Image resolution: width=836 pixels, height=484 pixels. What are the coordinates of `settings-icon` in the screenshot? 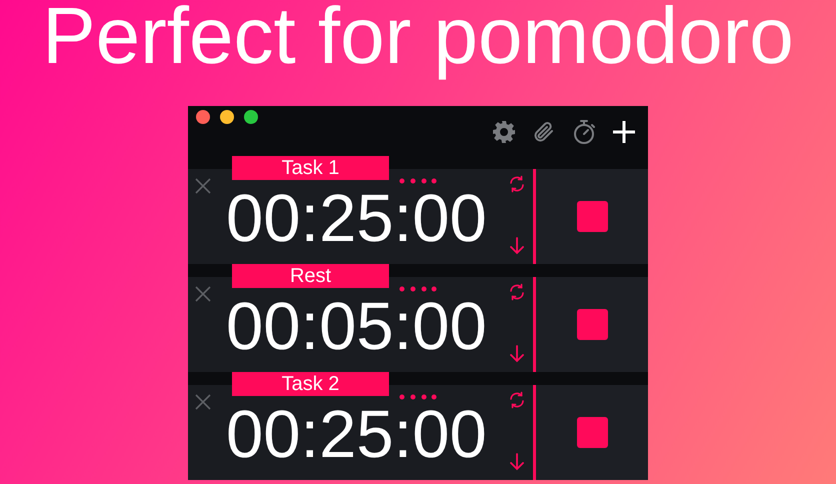 It's located at (504, 132).